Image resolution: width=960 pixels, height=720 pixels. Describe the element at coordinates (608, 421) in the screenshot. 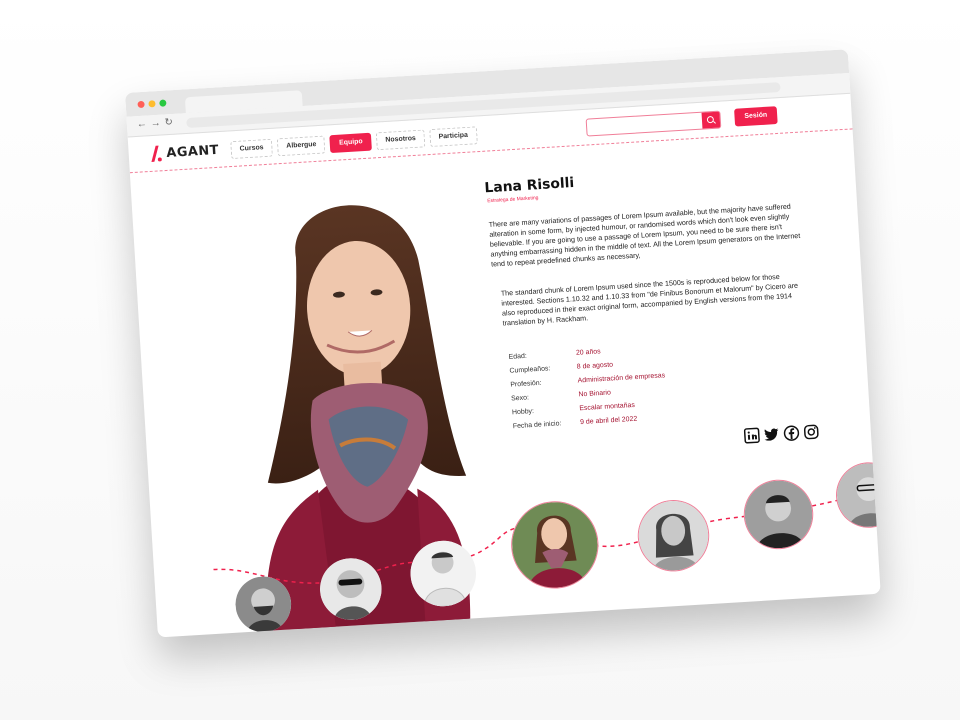

I see `detail-value: 9 de abril del 2022` at that location.